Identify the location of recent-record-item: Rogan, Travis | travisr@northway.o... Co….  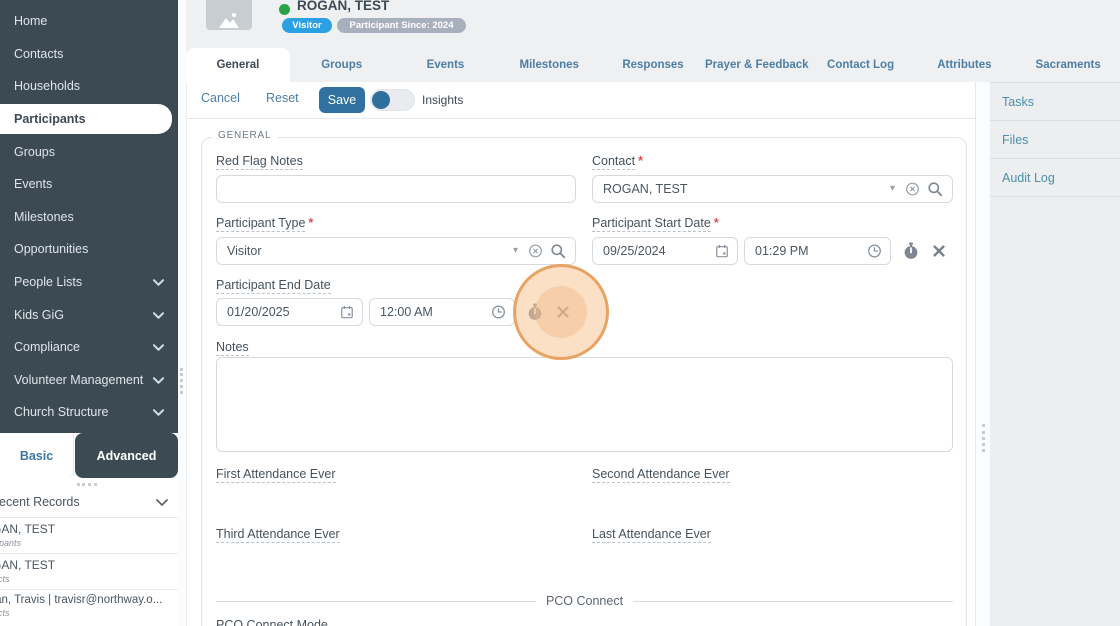
(89, 608).